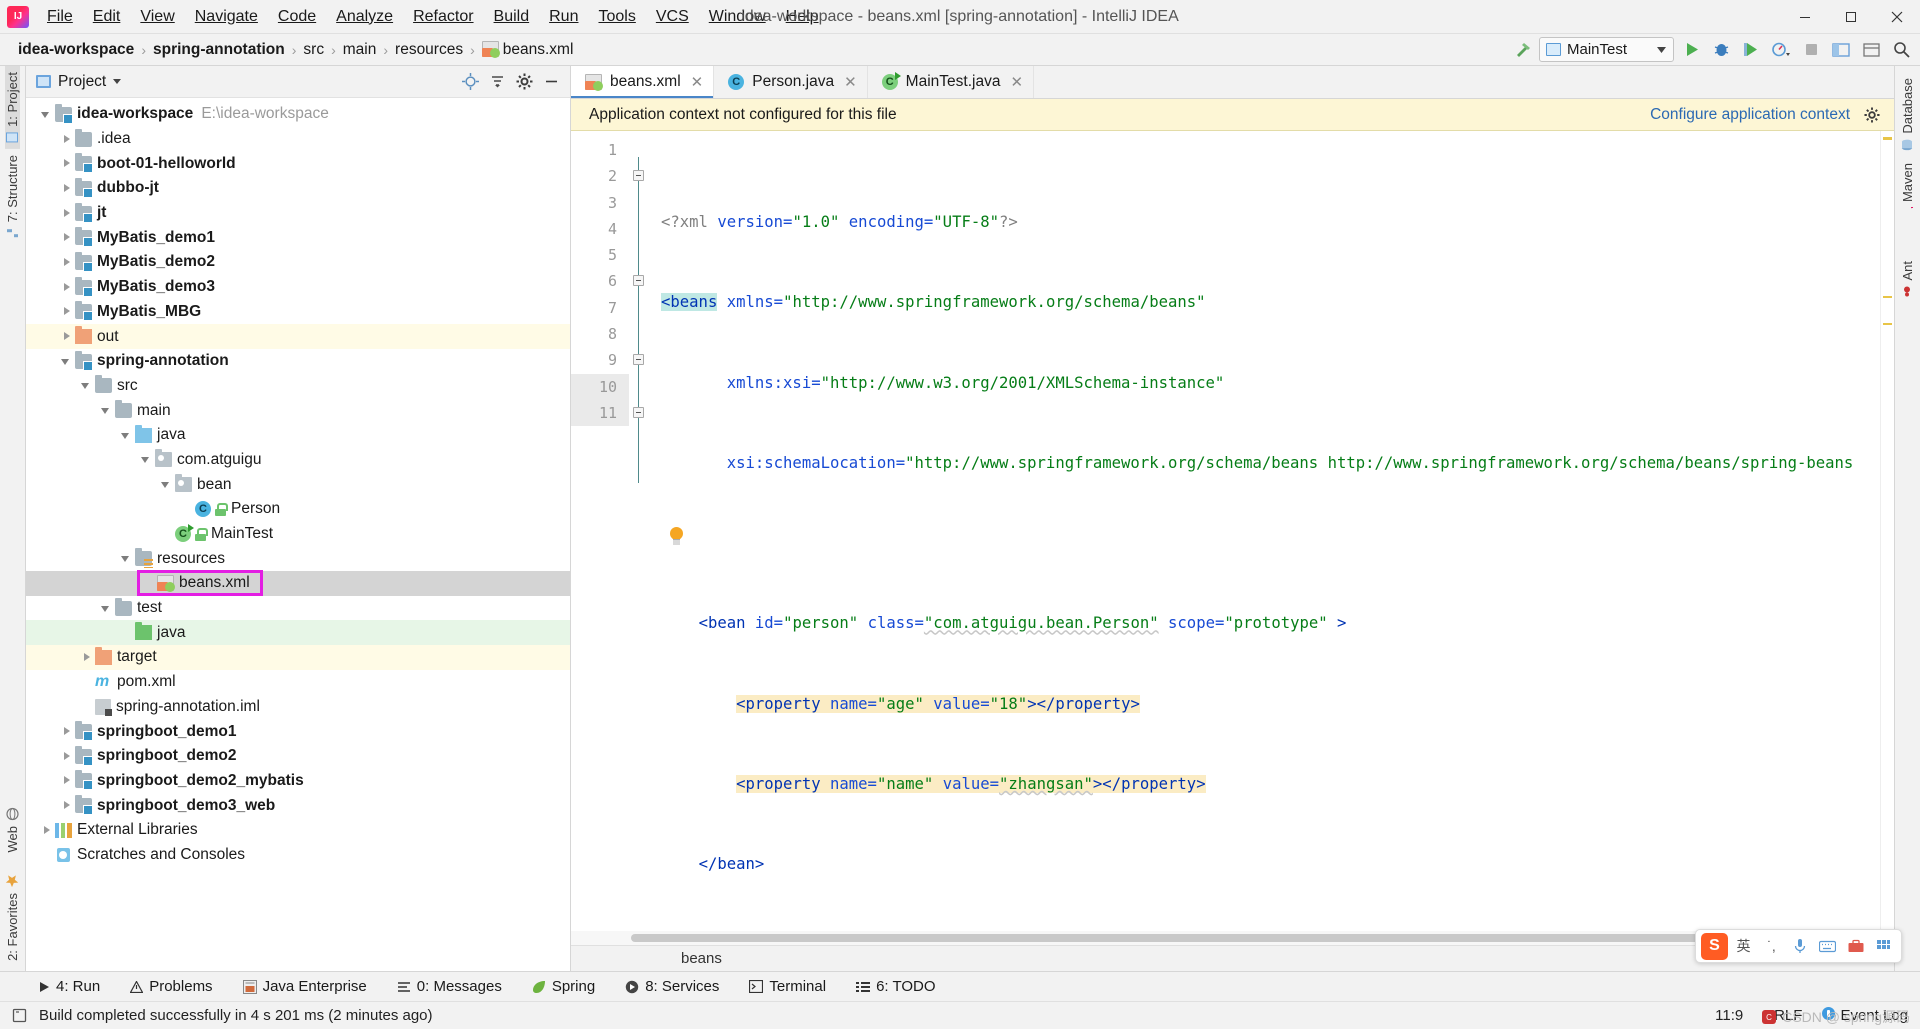 This screenshot has width=1920, height=1029. Describe the element at coordinates (1907, 279) in the screenshot. I see `rail-item-ant: Ant` at that location.